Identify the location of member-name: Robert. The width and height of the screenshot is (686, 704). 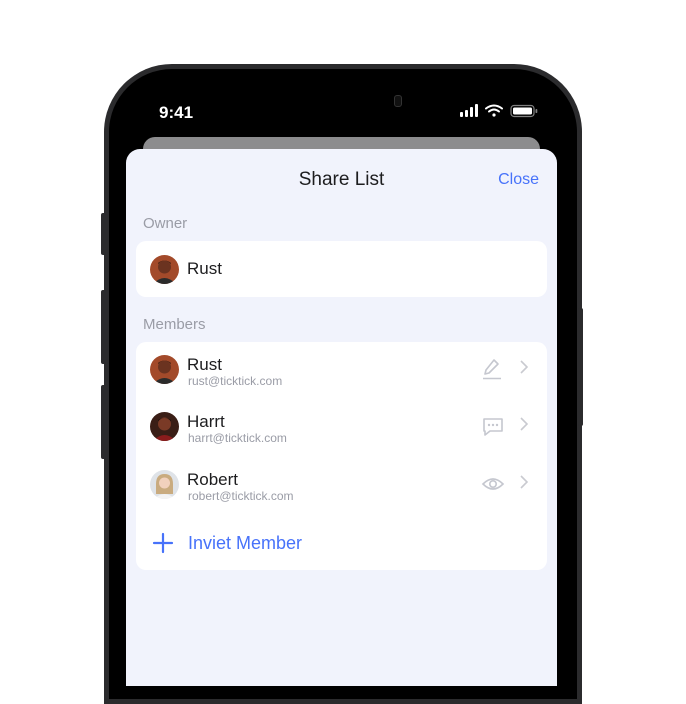
(213, 479).